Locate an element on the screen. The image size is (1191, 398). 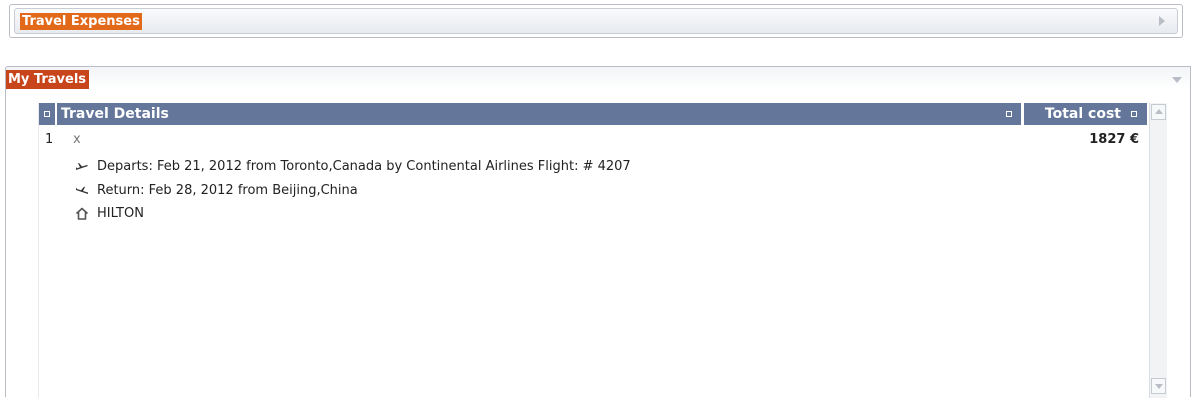
column-header-total-cost: Total cost is located at coordinates (1085, 114).